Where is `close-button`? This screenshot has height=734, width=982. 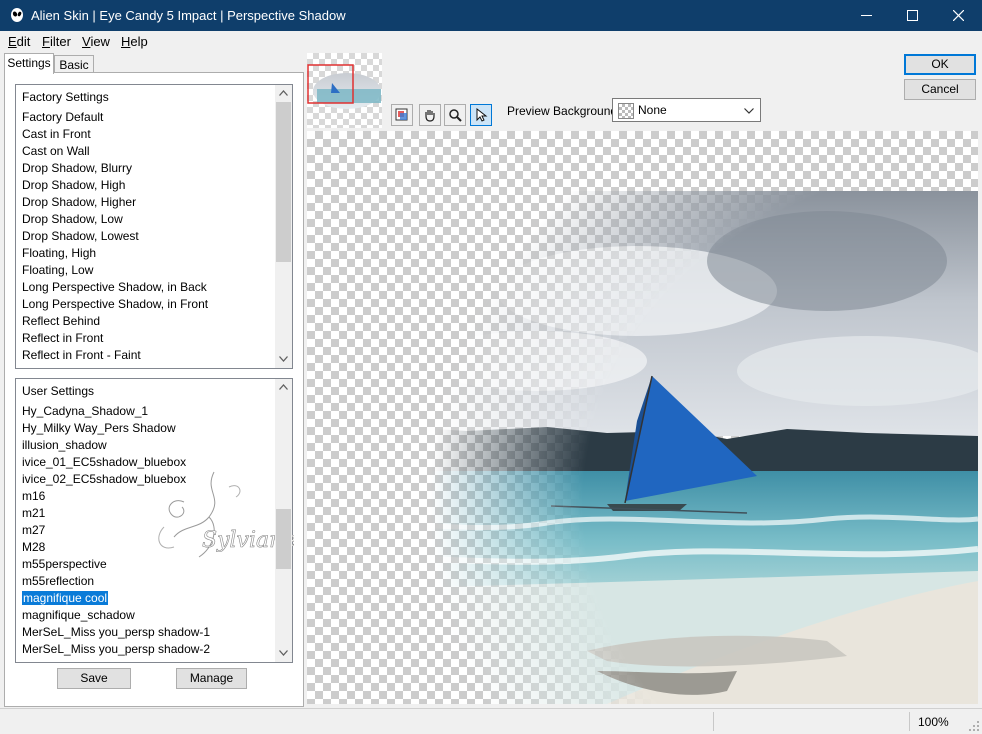
close-button is located at coordinates (959, 15).